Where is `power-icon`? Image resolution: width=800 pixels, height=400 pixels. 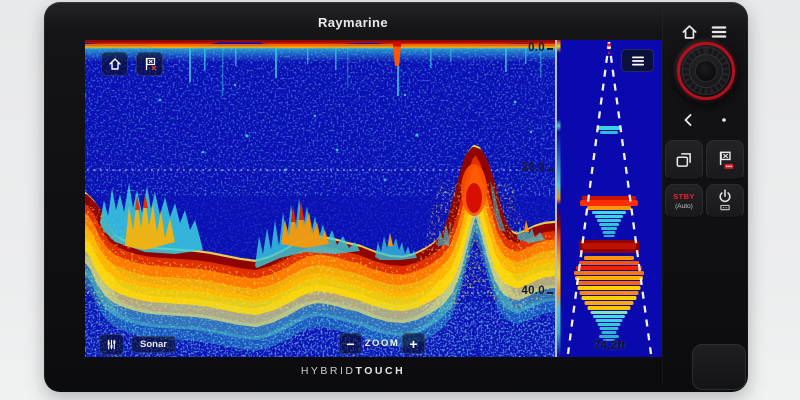 power-icon is located at coordinates (725, 200).